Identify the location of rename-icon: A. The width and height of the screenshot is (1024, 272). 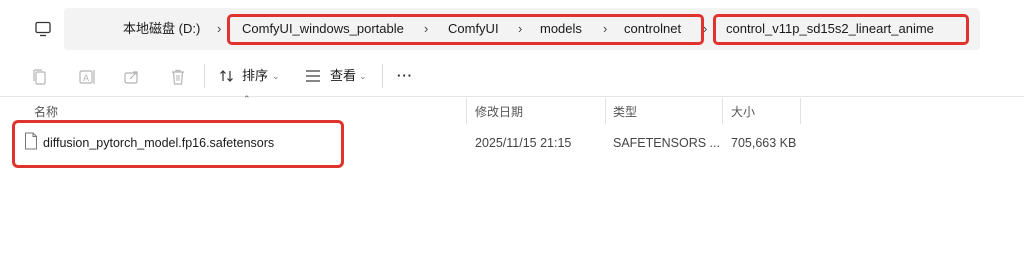
(87, 77).